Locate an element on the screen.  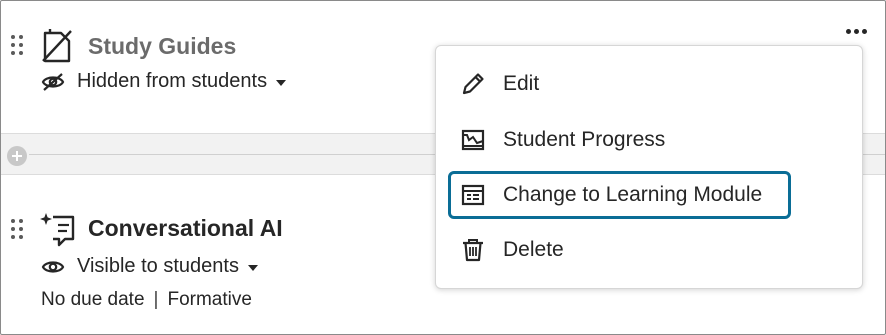
hidden-document-icon is located at coordinates (57, 49).